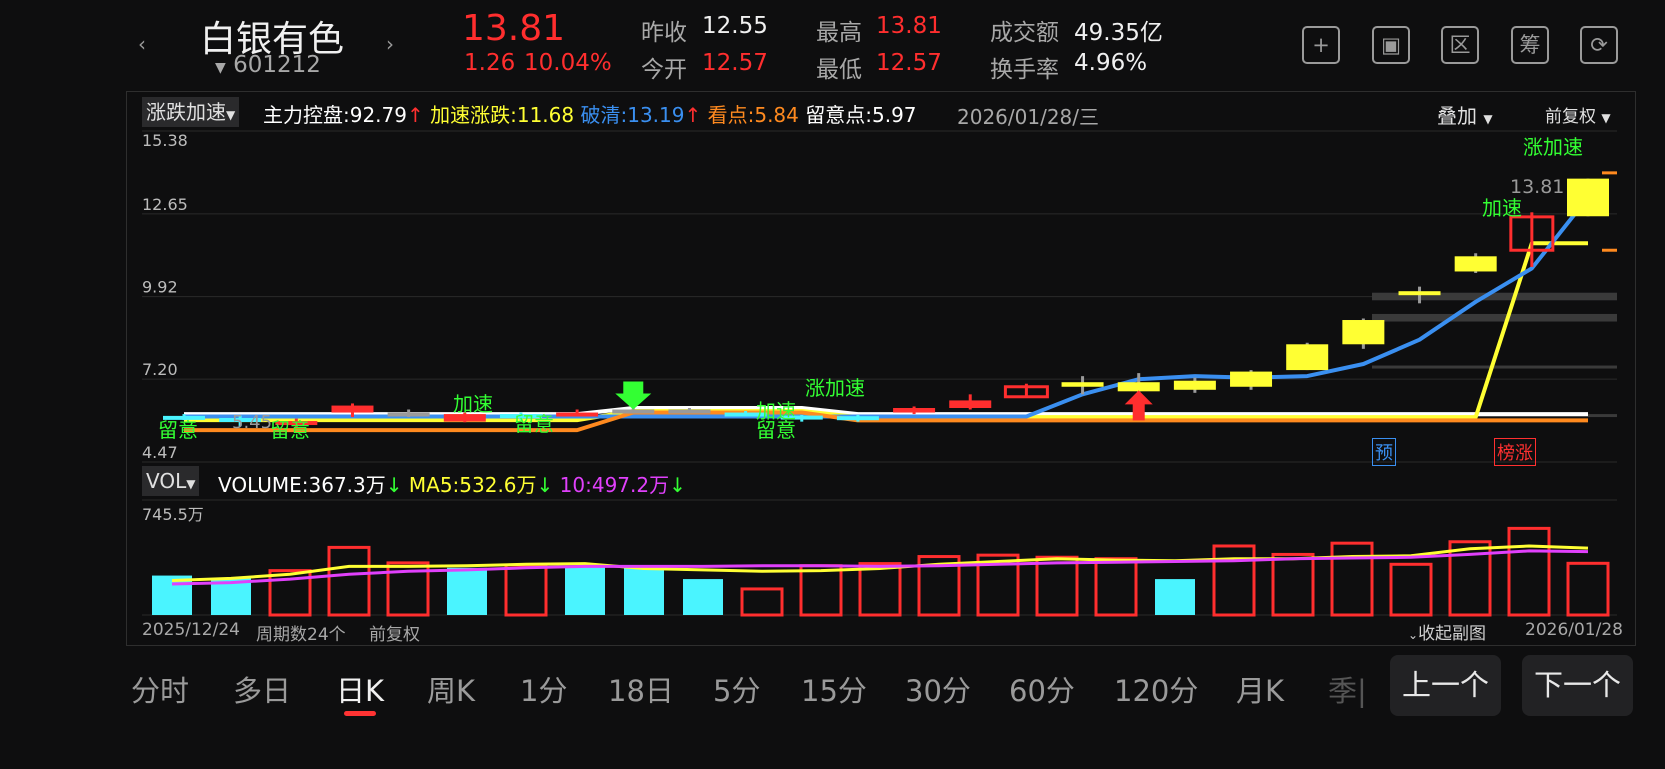 This screenshot has height=769, width=1665. Describe the element at coordinates (173, 514) in the screenshot. I see `volume-max-label: 745.5万` at that location.